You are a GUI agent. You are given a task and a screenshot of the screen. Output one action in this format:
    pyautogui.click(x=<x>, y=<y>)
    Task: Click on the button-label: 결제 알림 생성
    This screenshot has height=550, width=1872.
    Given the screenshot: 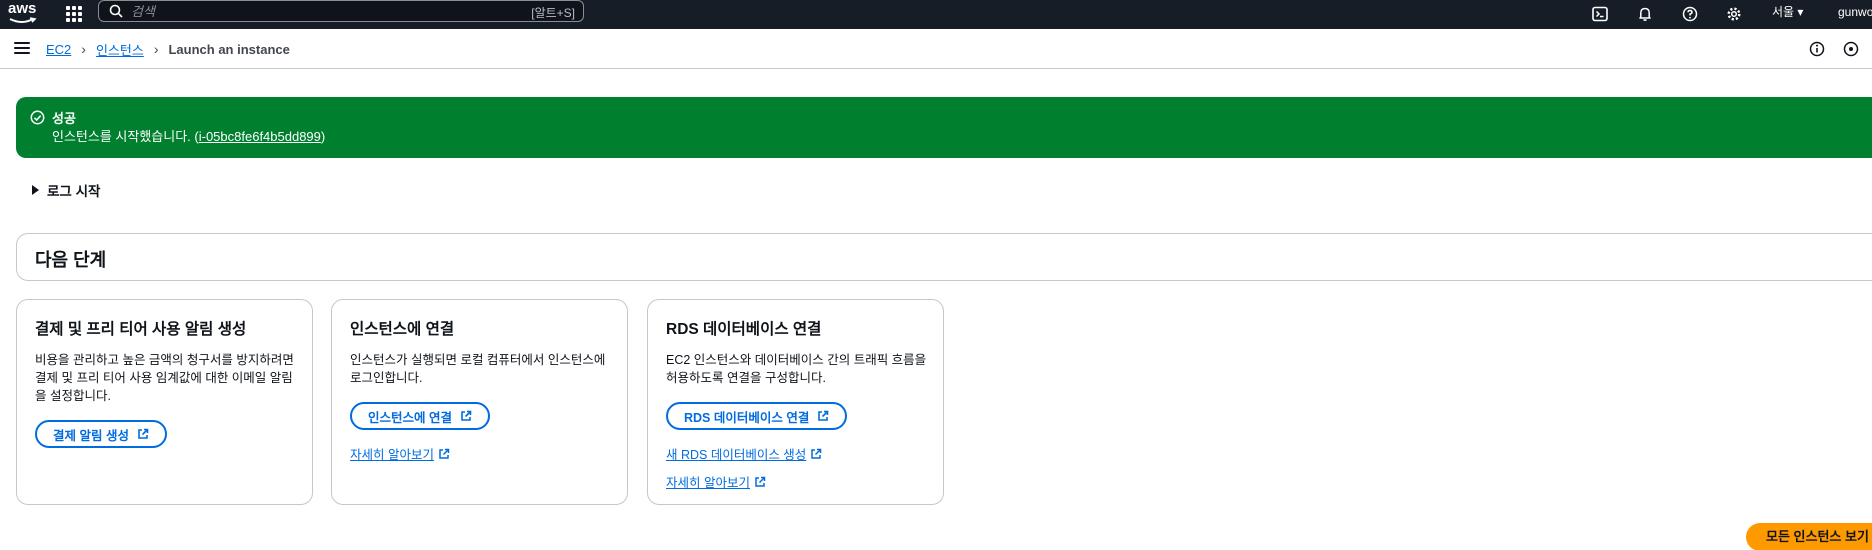 What is the action you would take?
    pyautogui.click(x=91, y=435)
    